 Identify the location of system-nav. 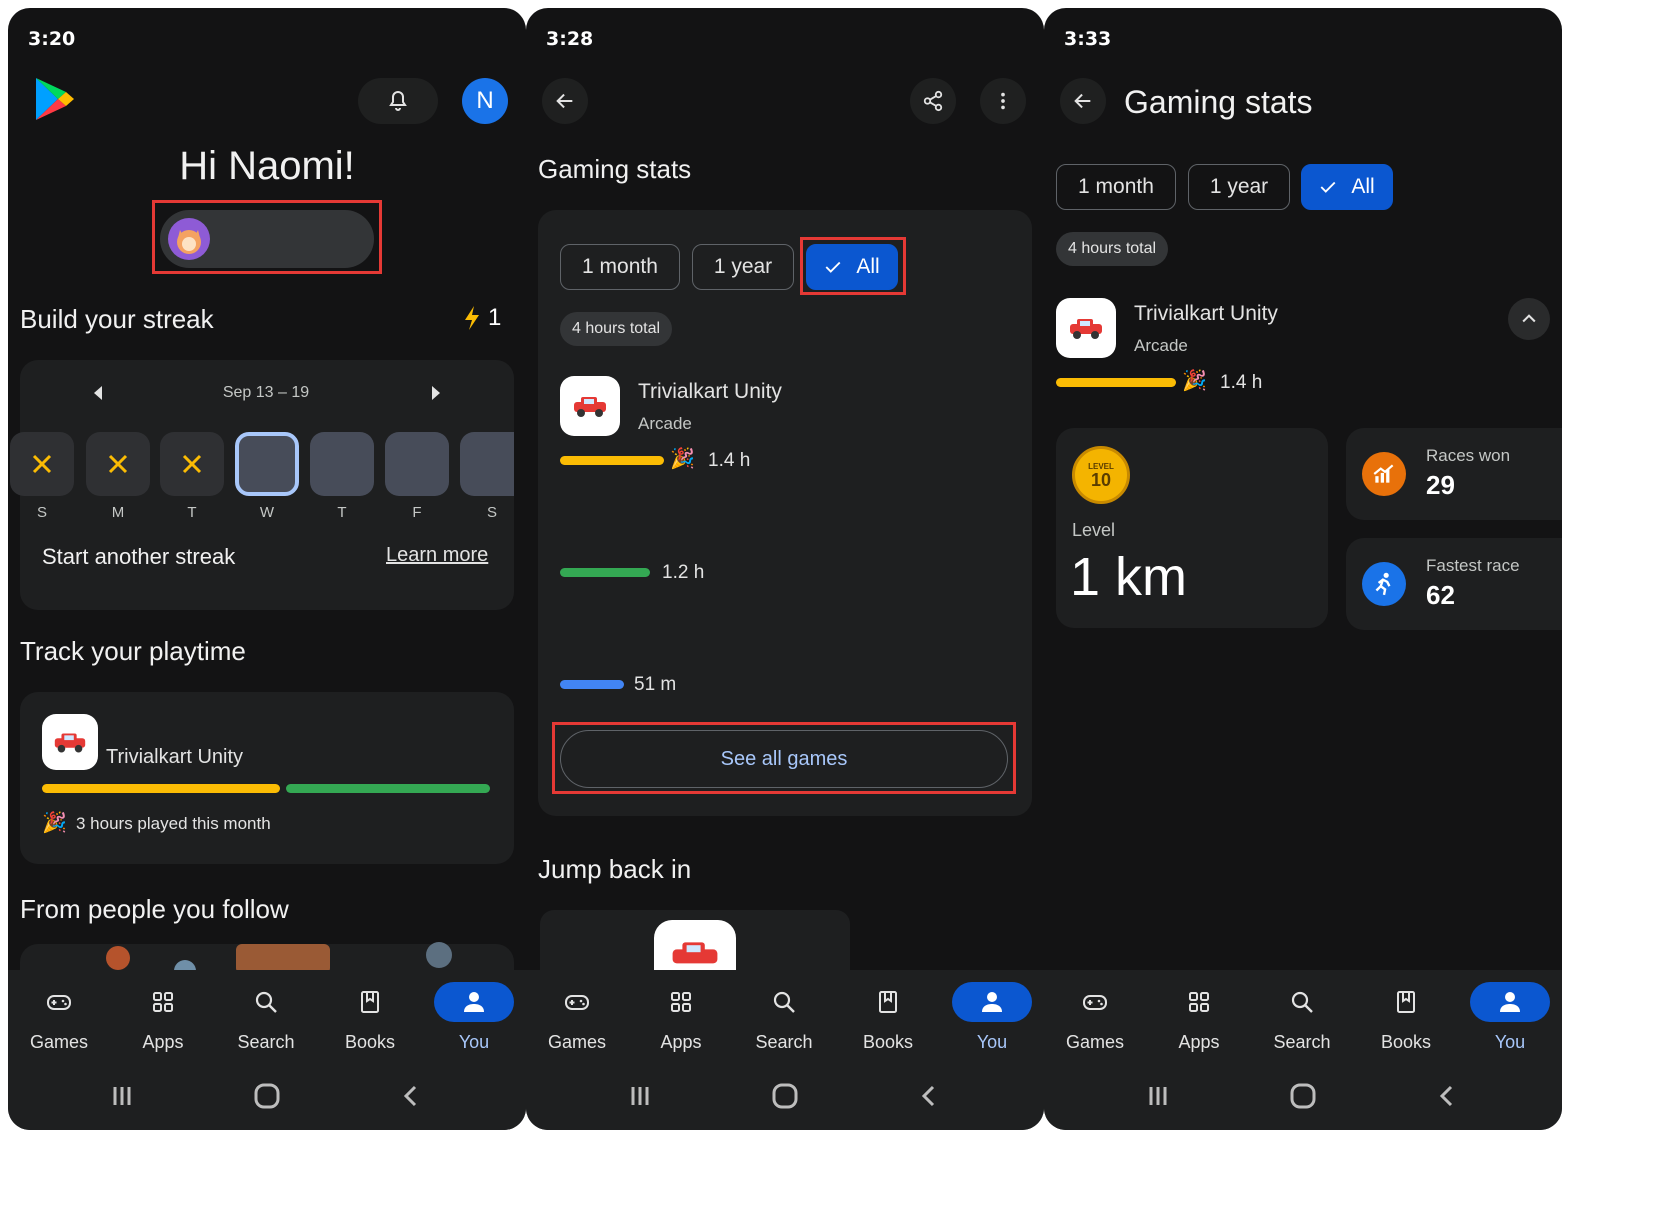
(267, 1097).